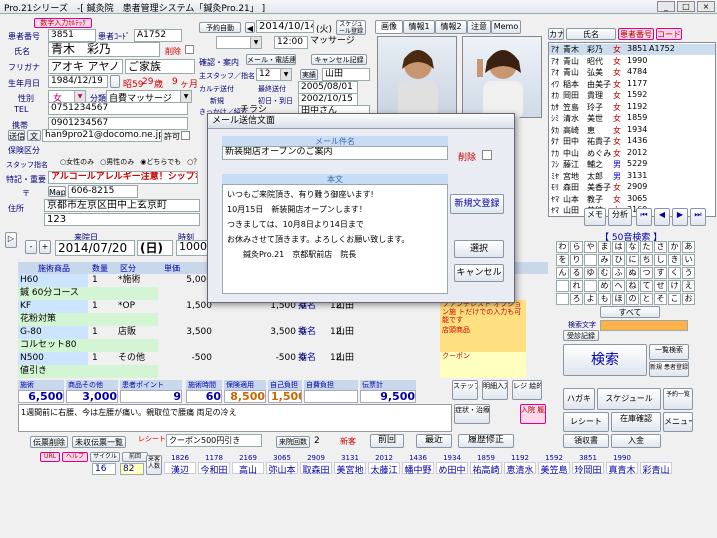 Image resolution: width=717 pixels, height=538 pixels. What do you see at coordinates (309, 74) in the screenshot?
I see `lab-button: 実績` at bounding box center [309, 74].